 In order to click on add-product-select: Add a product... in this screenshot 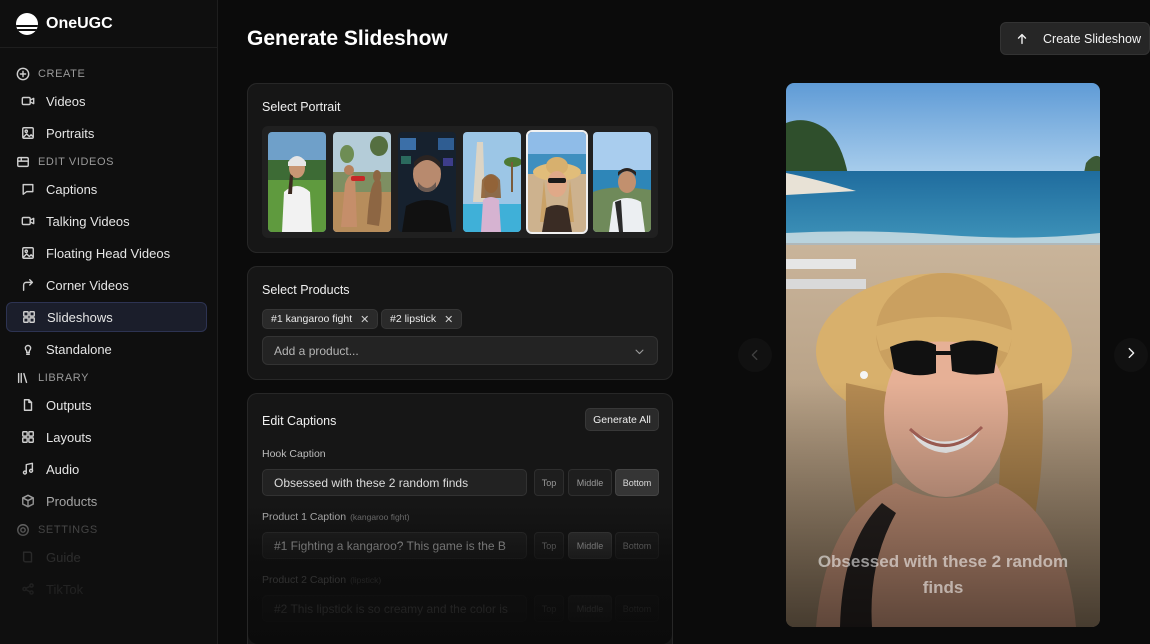, I will do `click(460, 350)`.